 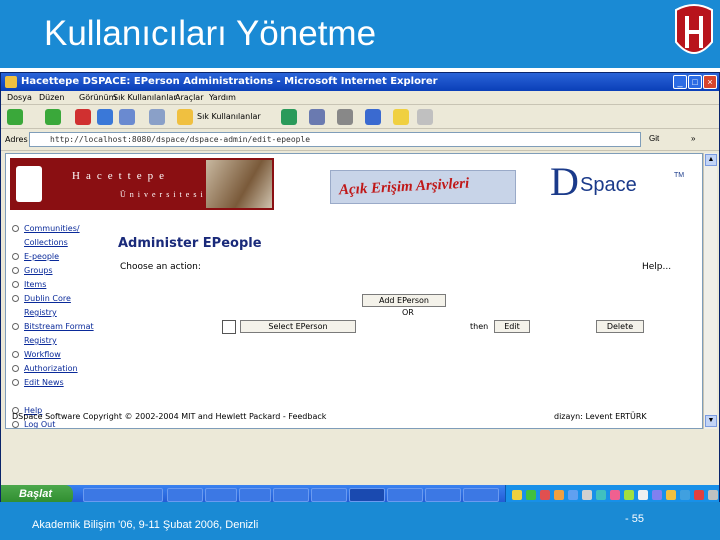 What do you see at coordinates (53, 117) in the screenshot?
I see `forward-icon` at bounding box center [53, 117].